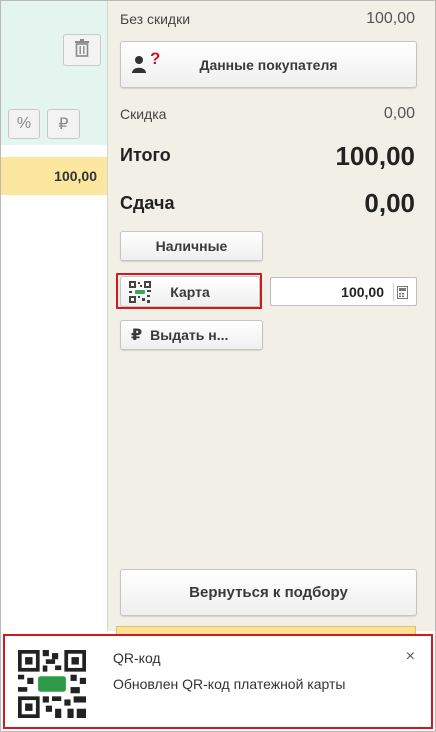  I want to click on buyer-question-mark: ?, so click(155, 58).